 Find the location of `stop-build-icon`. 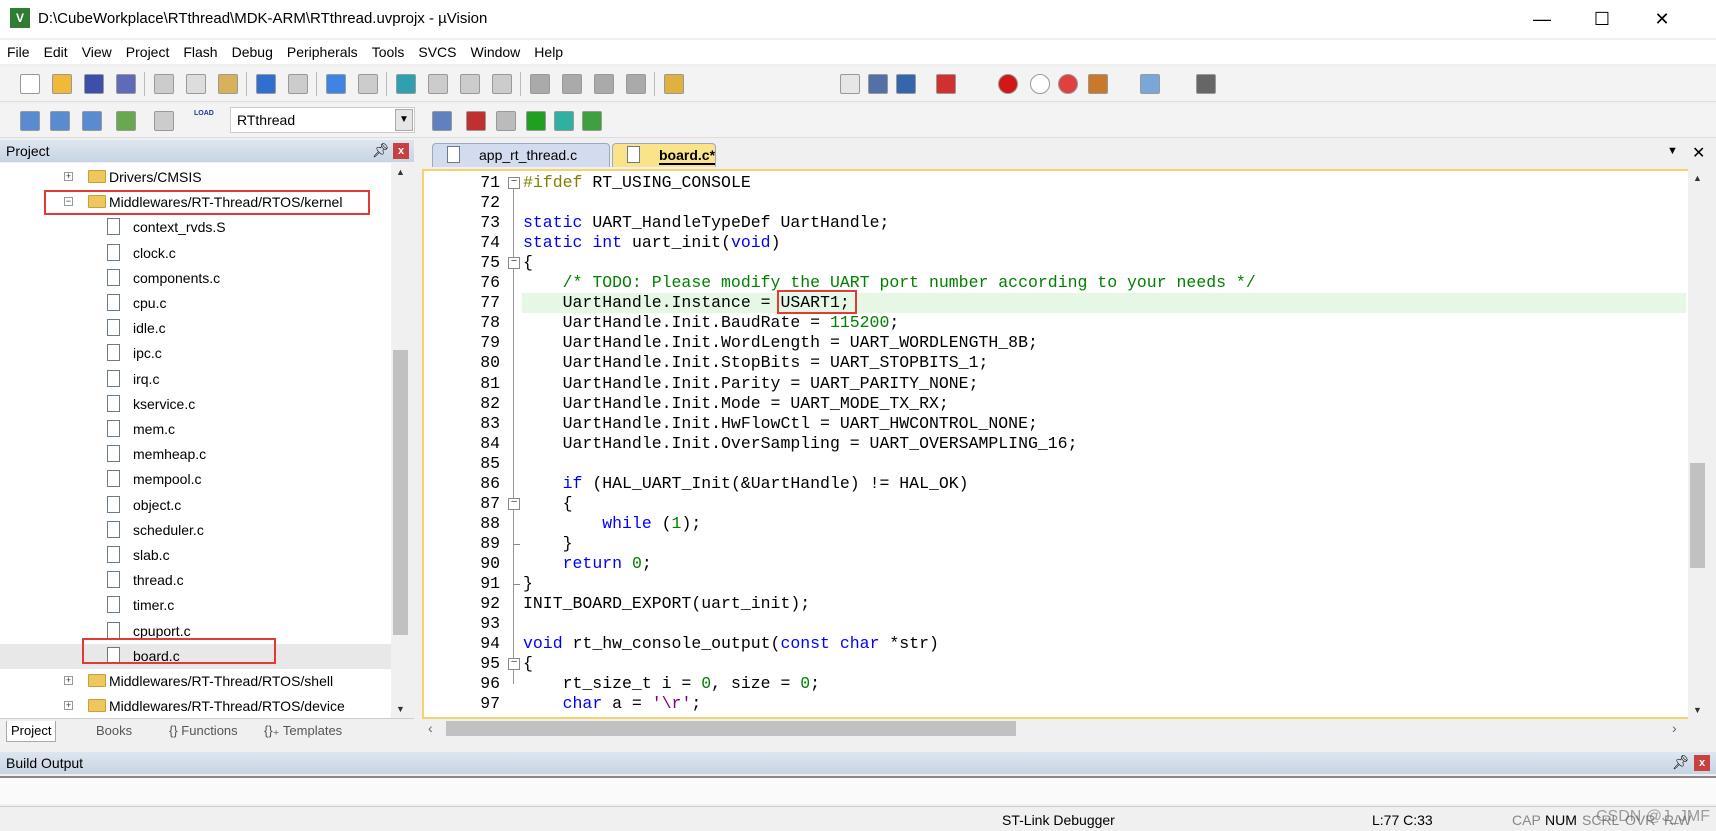

stop-build-icon is located at coordinates (164, 121).